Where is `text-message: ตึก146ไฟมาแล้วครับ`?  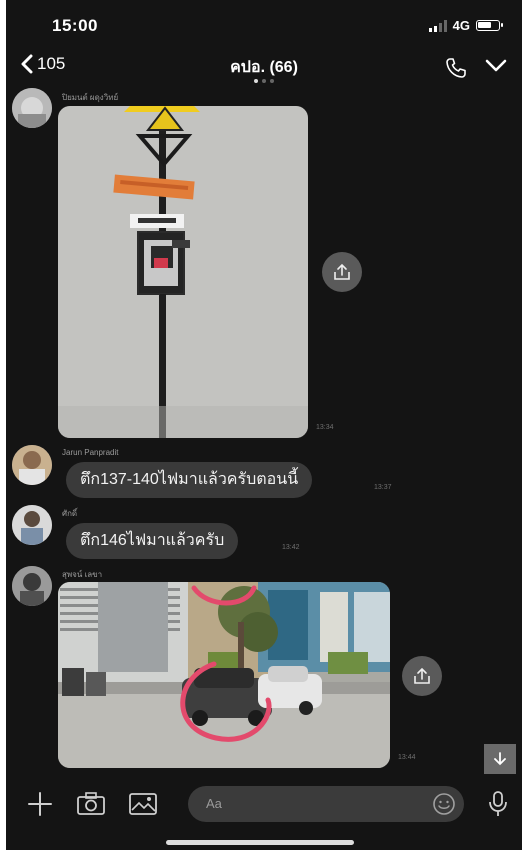
text-message: ตึก146ไฟมาแล้วครับ is located at coordinates (152, 541).